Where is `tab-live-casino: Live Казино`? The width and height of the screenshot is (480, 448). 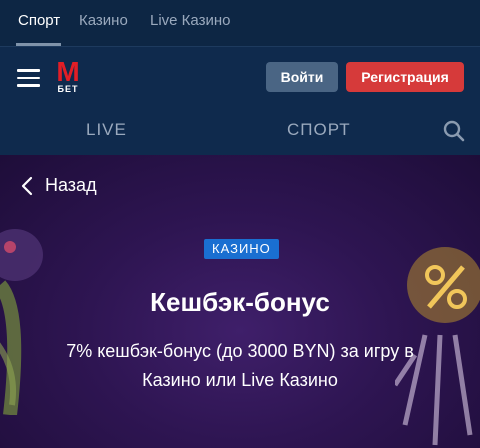
tab-live-casino: Live Казино is located at coordinates (190, 20).